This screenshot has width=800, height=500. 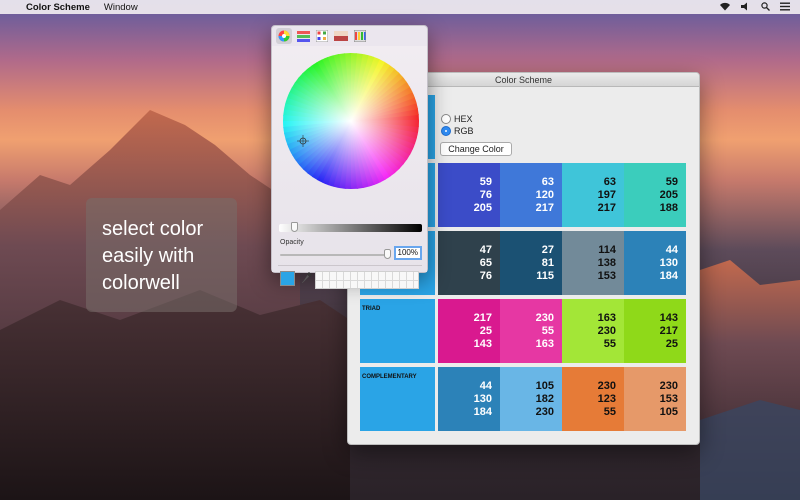 I want to click on scheme-label: TRIAD, so click(x=397, y=331).